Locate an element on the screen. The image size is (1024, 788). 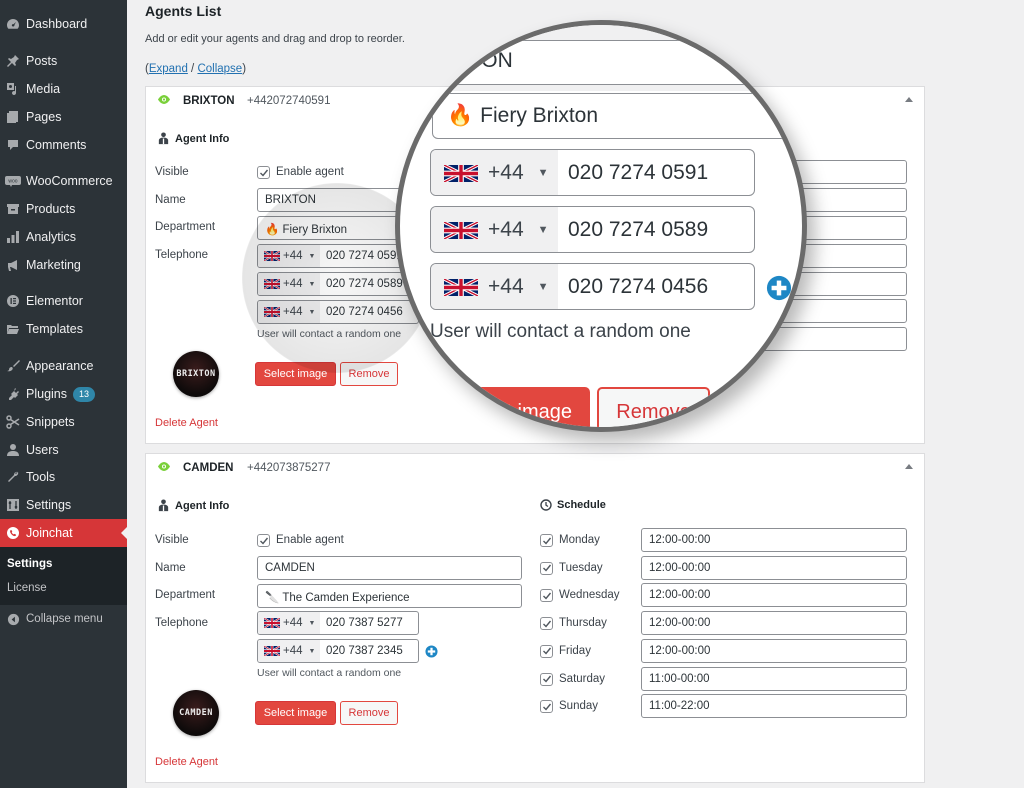
sidebar-item-analytics: Analytics is located at coordinates (63, 237).